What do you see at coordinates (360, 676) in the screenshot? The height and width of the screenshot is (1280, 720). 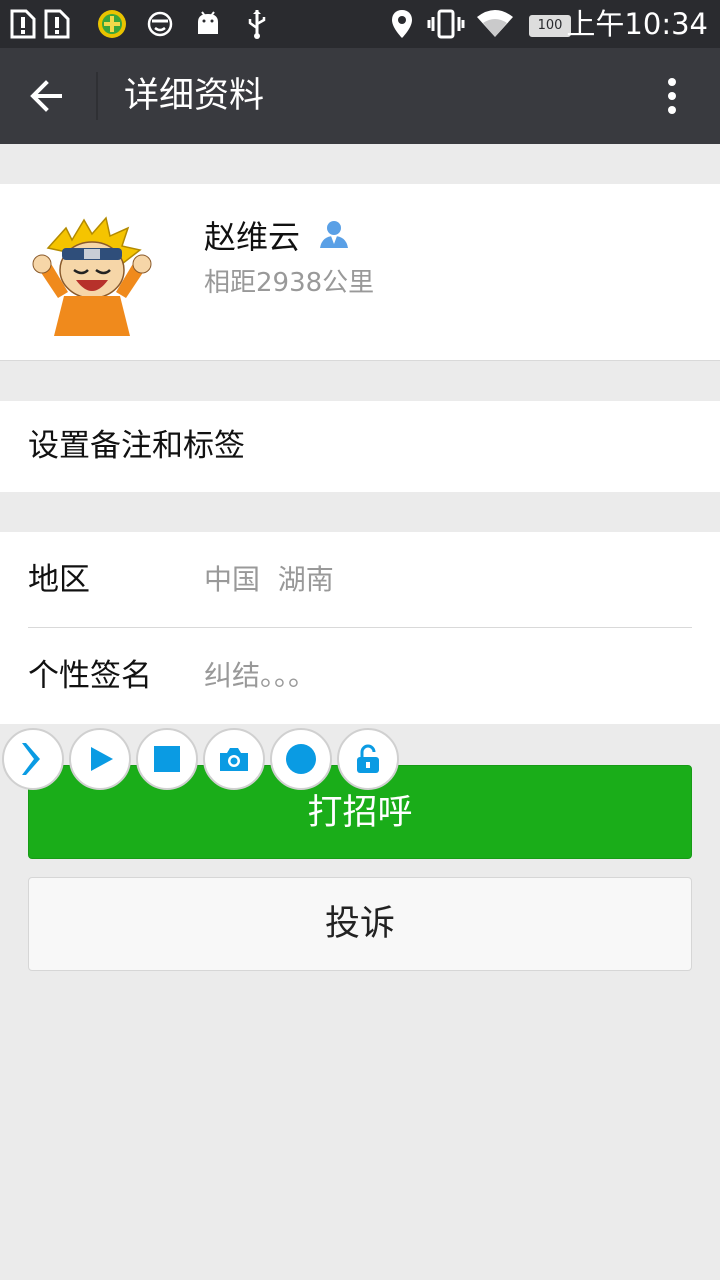 I see `detail-row-signature: 个性签名 纠结。。。` at bounding box center [360, 676].